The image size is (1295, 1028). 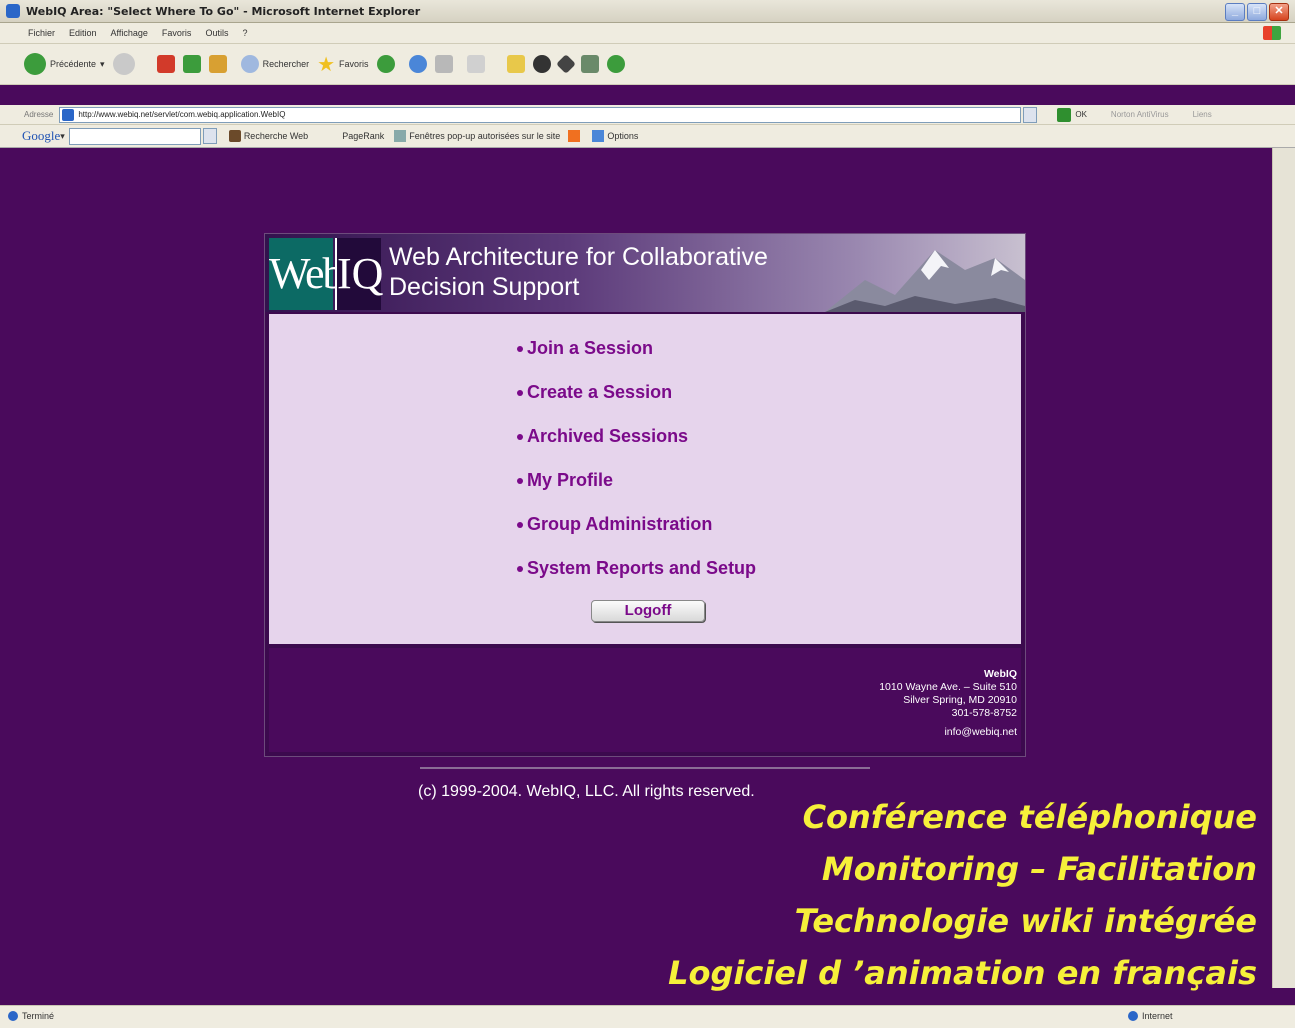 I want to click on menu-favoris: Favoris, so click(x=177, y=33).